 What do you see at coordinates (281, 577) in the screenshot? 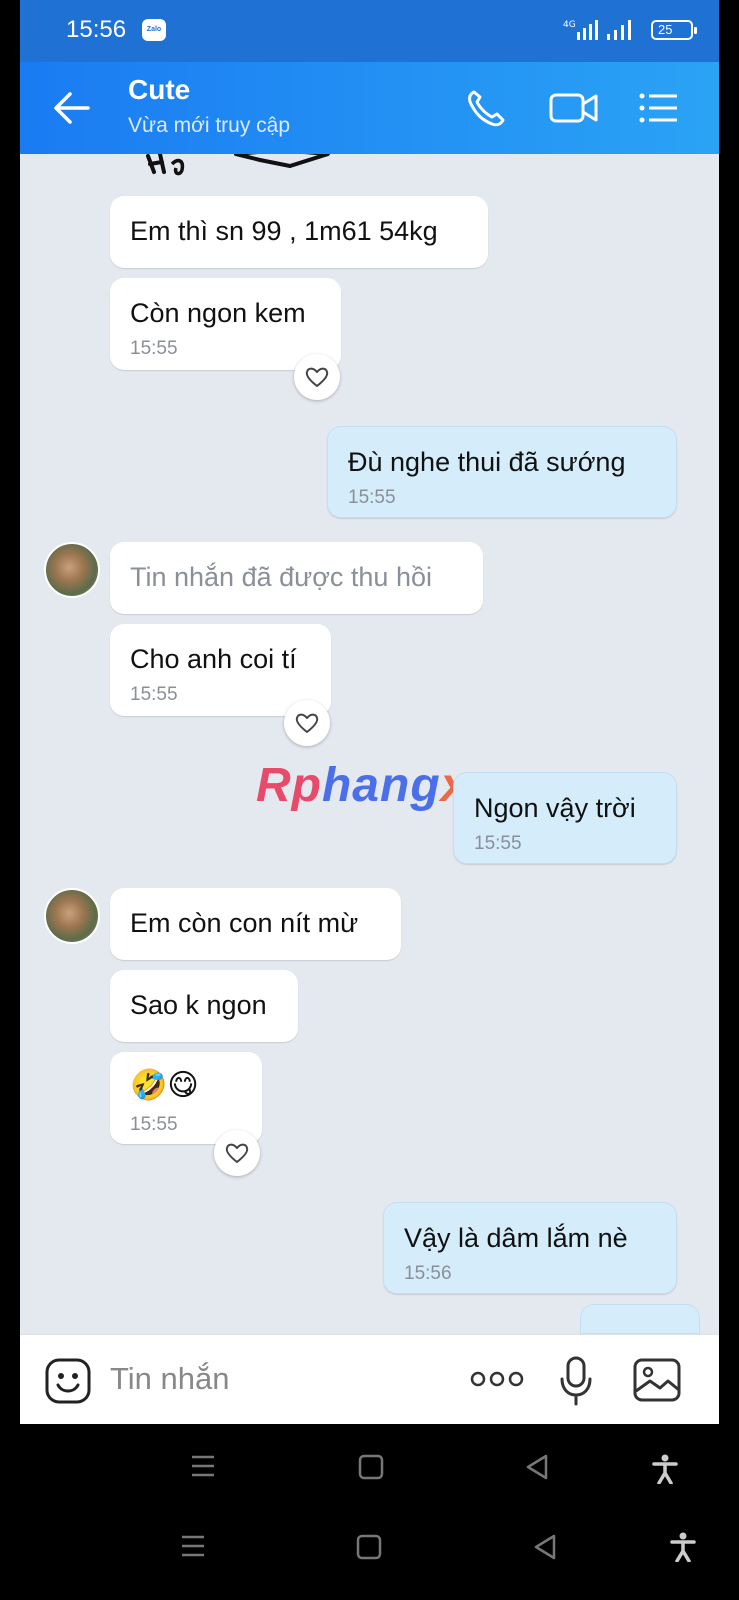
I see `message-text: Tin nhắn đã được thu hồi` at bounding box center [281, 577].